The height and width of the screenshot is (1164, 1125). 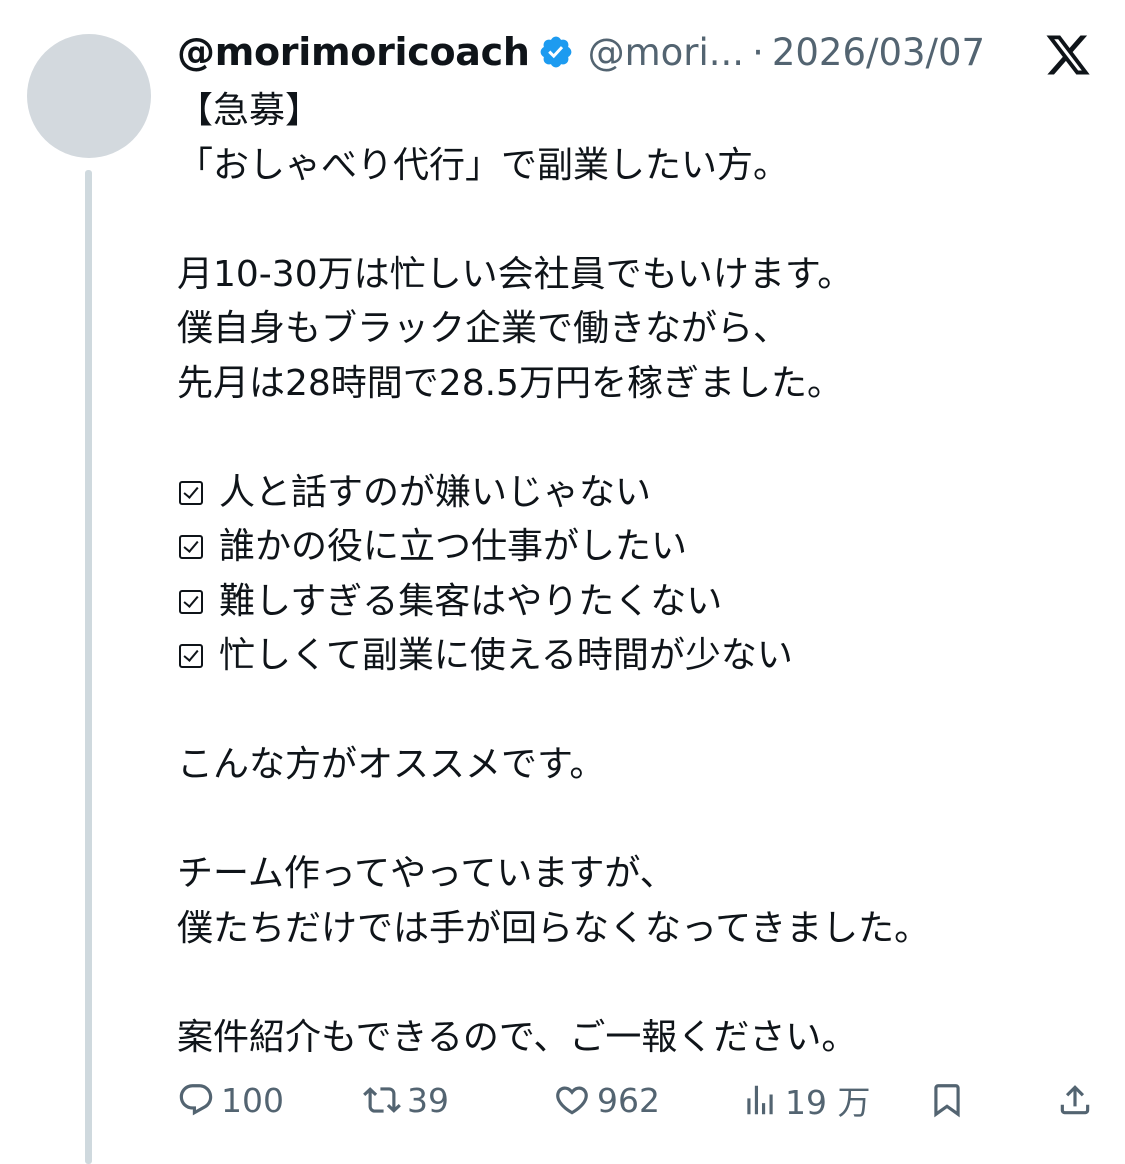 I want to click on checklist-item-text: 人と話すのが嫌いじゃない, so click(x=435, y=492).